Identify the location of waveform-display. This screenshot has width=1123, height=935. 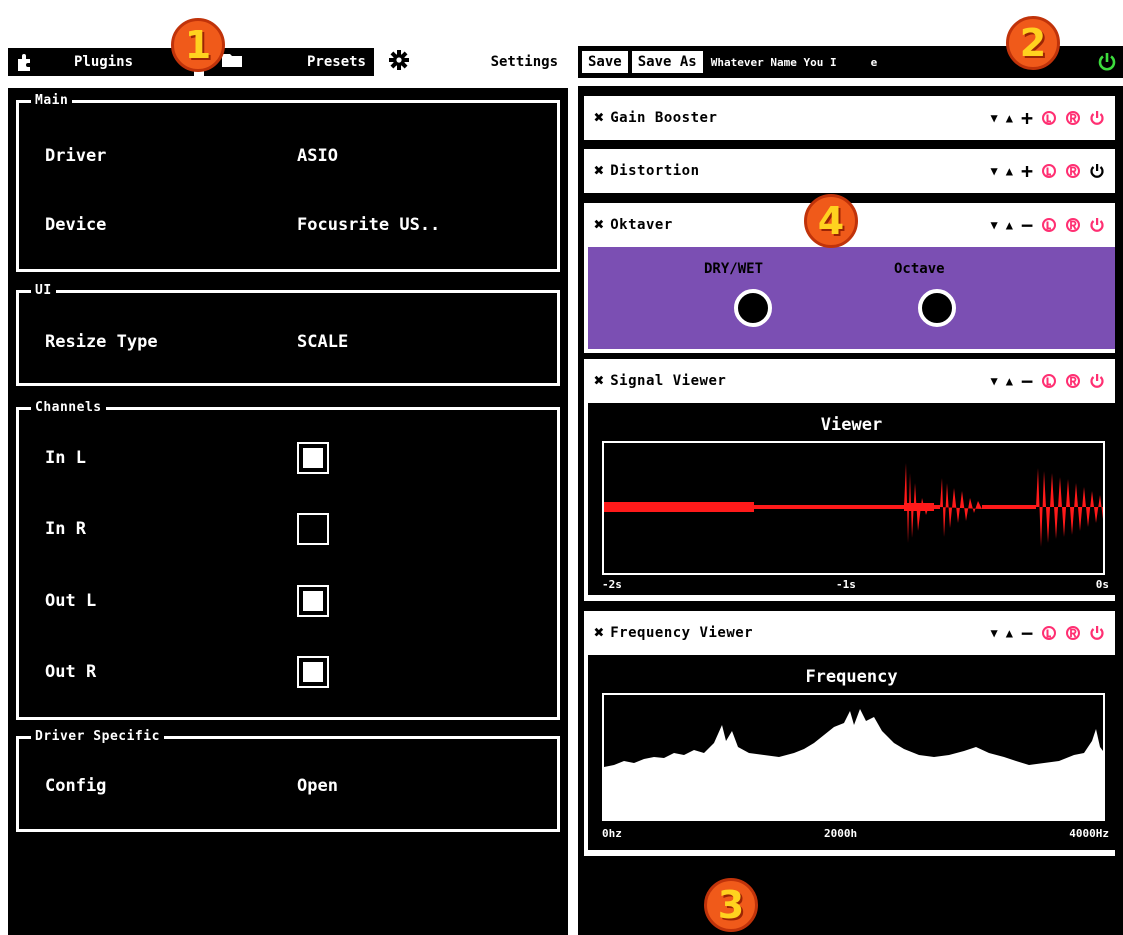
(853, 508).